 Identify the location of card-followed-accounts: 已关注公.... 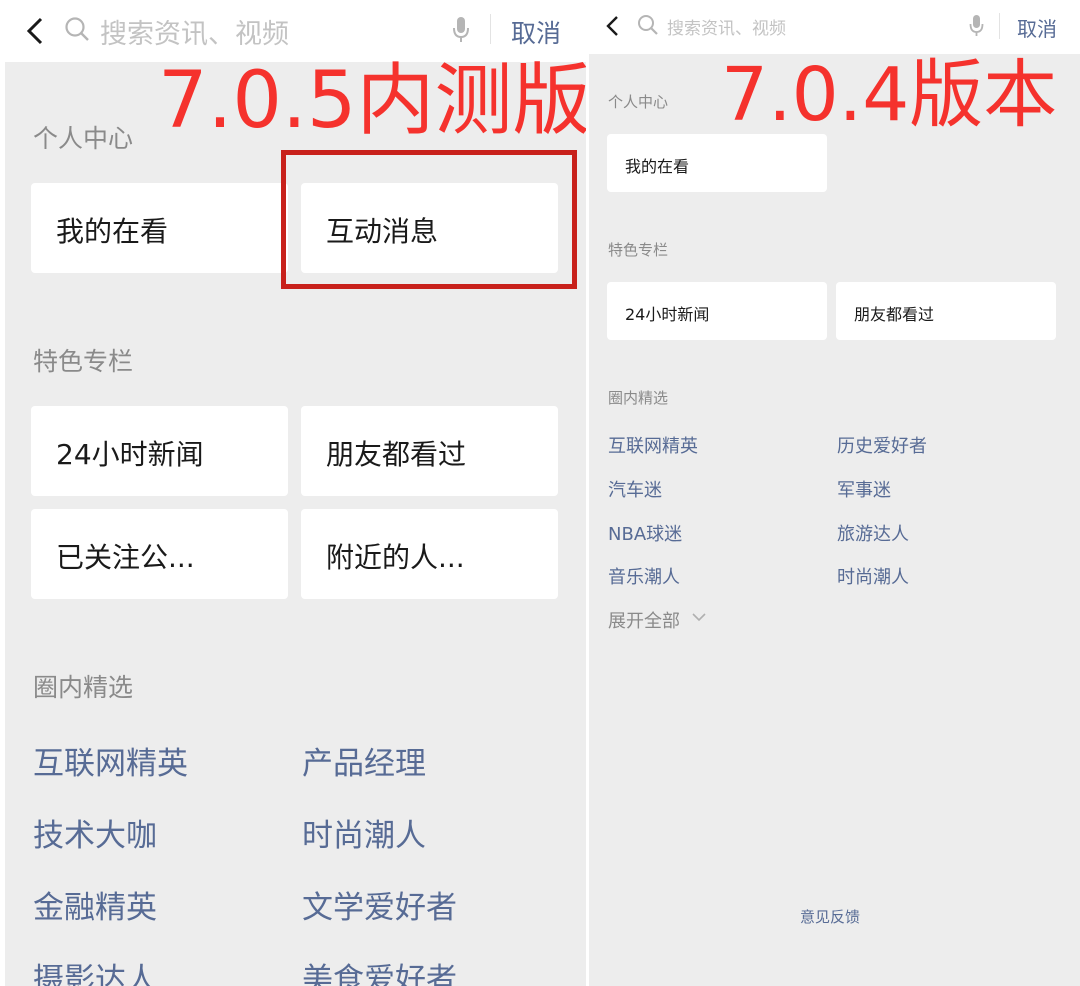
(159, 554).